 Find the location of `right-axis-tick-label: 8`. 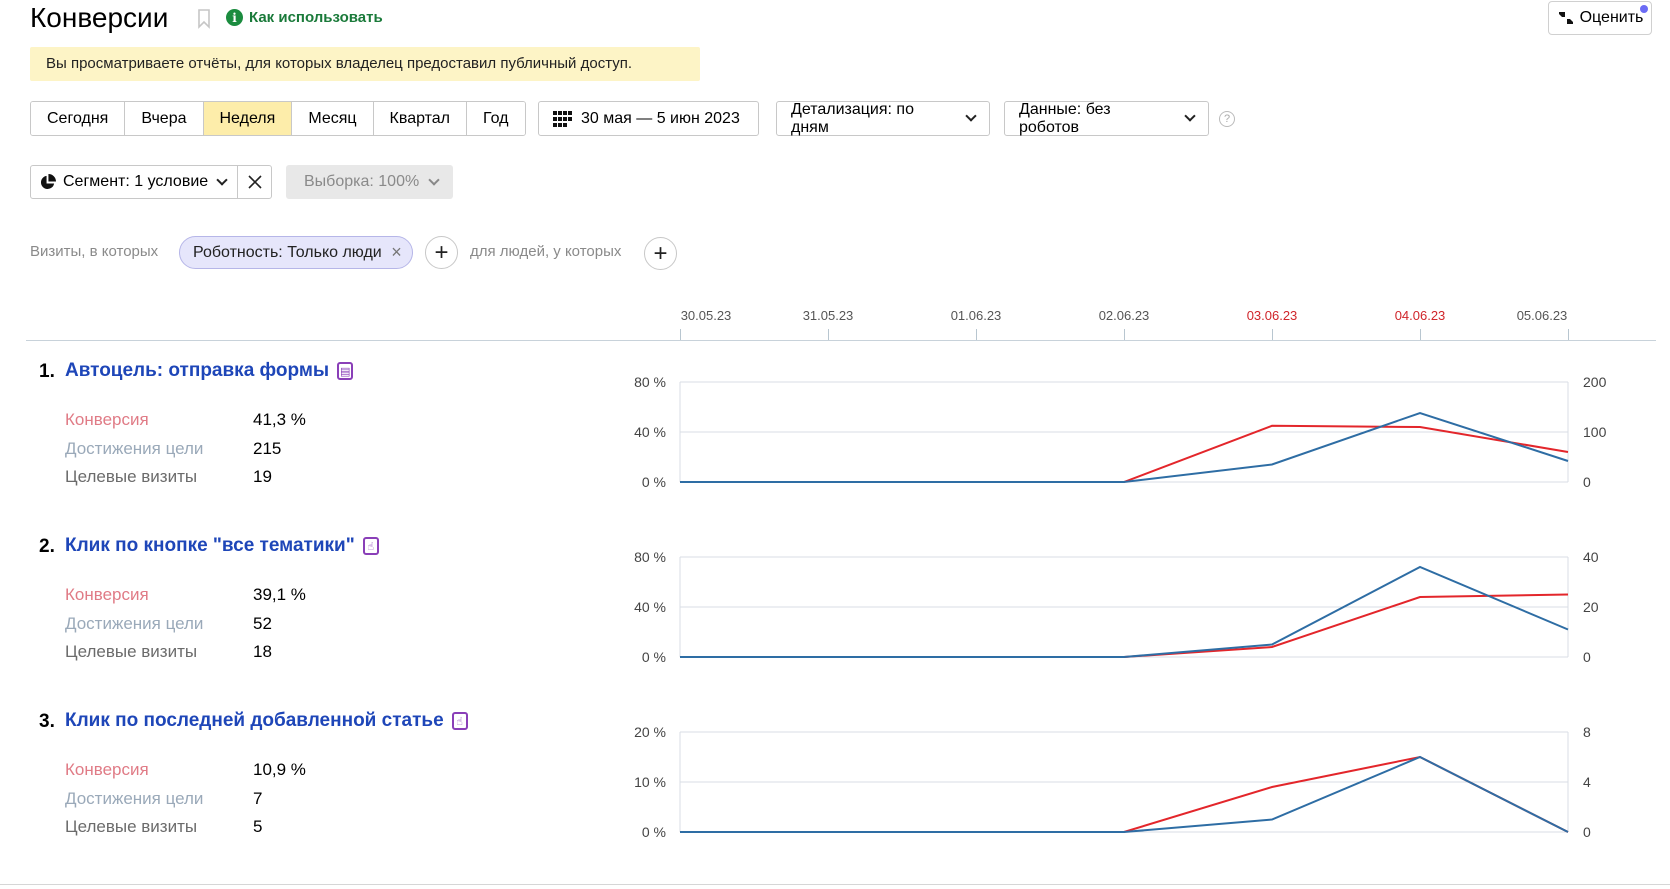

right-axis-tick-label: 8 is located at coordinates (1587, 732).